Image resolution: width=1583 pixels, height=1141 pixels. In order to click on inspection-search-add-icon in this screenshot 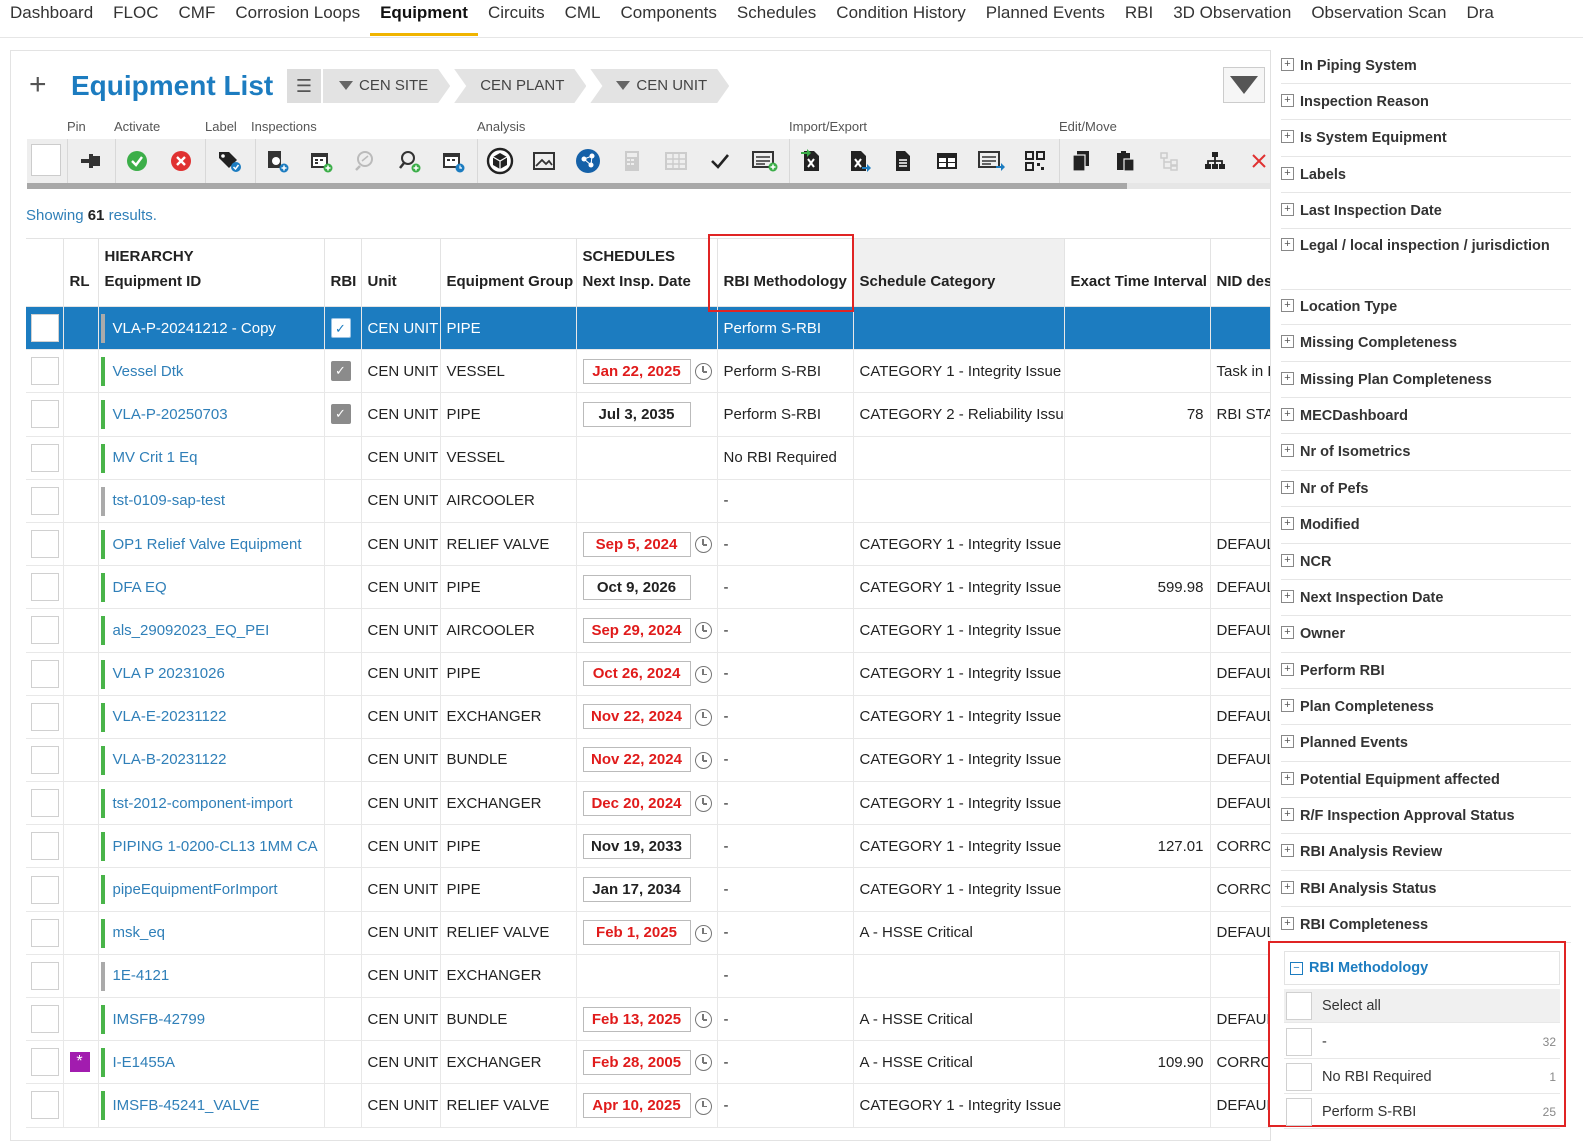, I will do `click(409, 161)`.